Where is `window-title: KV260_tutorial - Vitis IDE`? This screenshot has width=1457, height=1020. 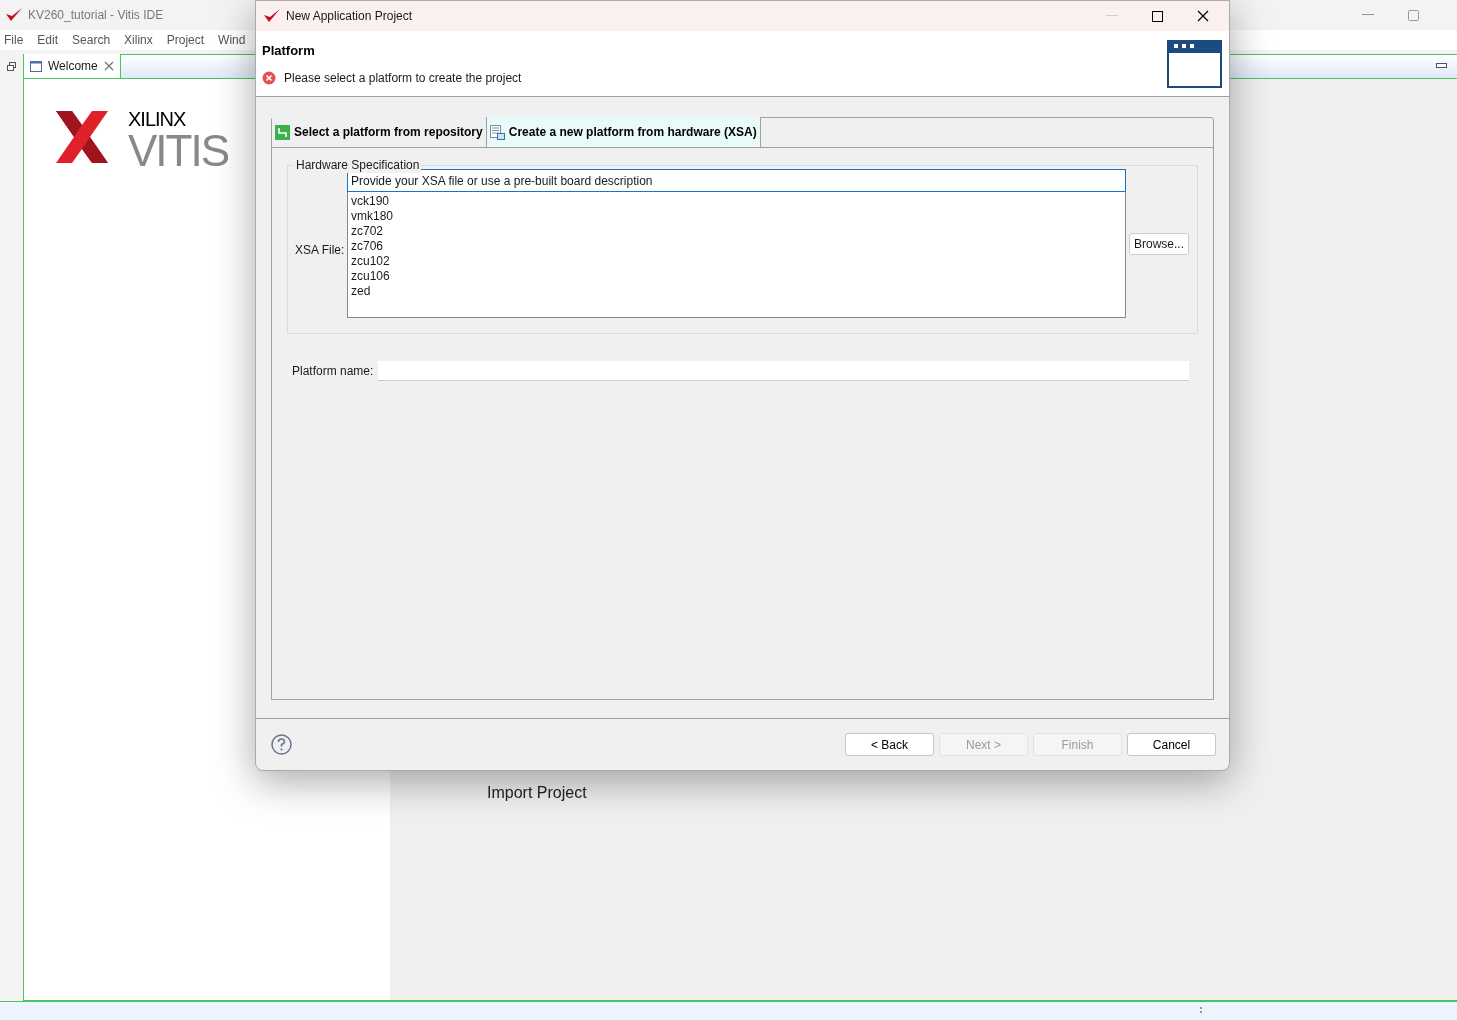 window-title: KV260_tutorial - Vitis IDE is located at coordinates (96, 15).